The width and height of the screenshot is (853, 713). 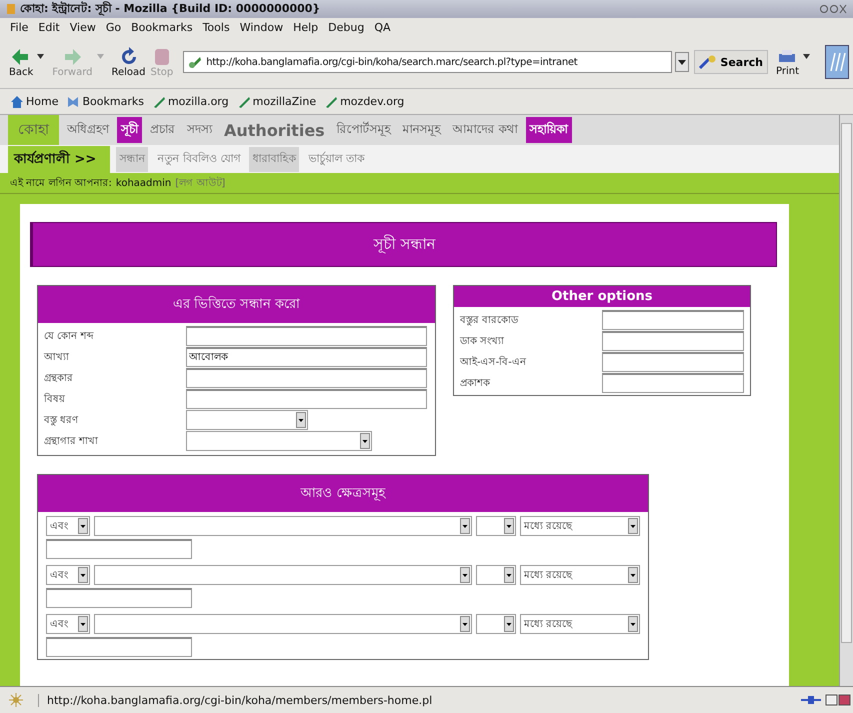 What do you see at coordinates (417, 700) in the screenshot?
I see `status-text: http://koha.banglamafia.org/cgi-bin/koha/members/members-home.pl` at bounding box center [417, 700].